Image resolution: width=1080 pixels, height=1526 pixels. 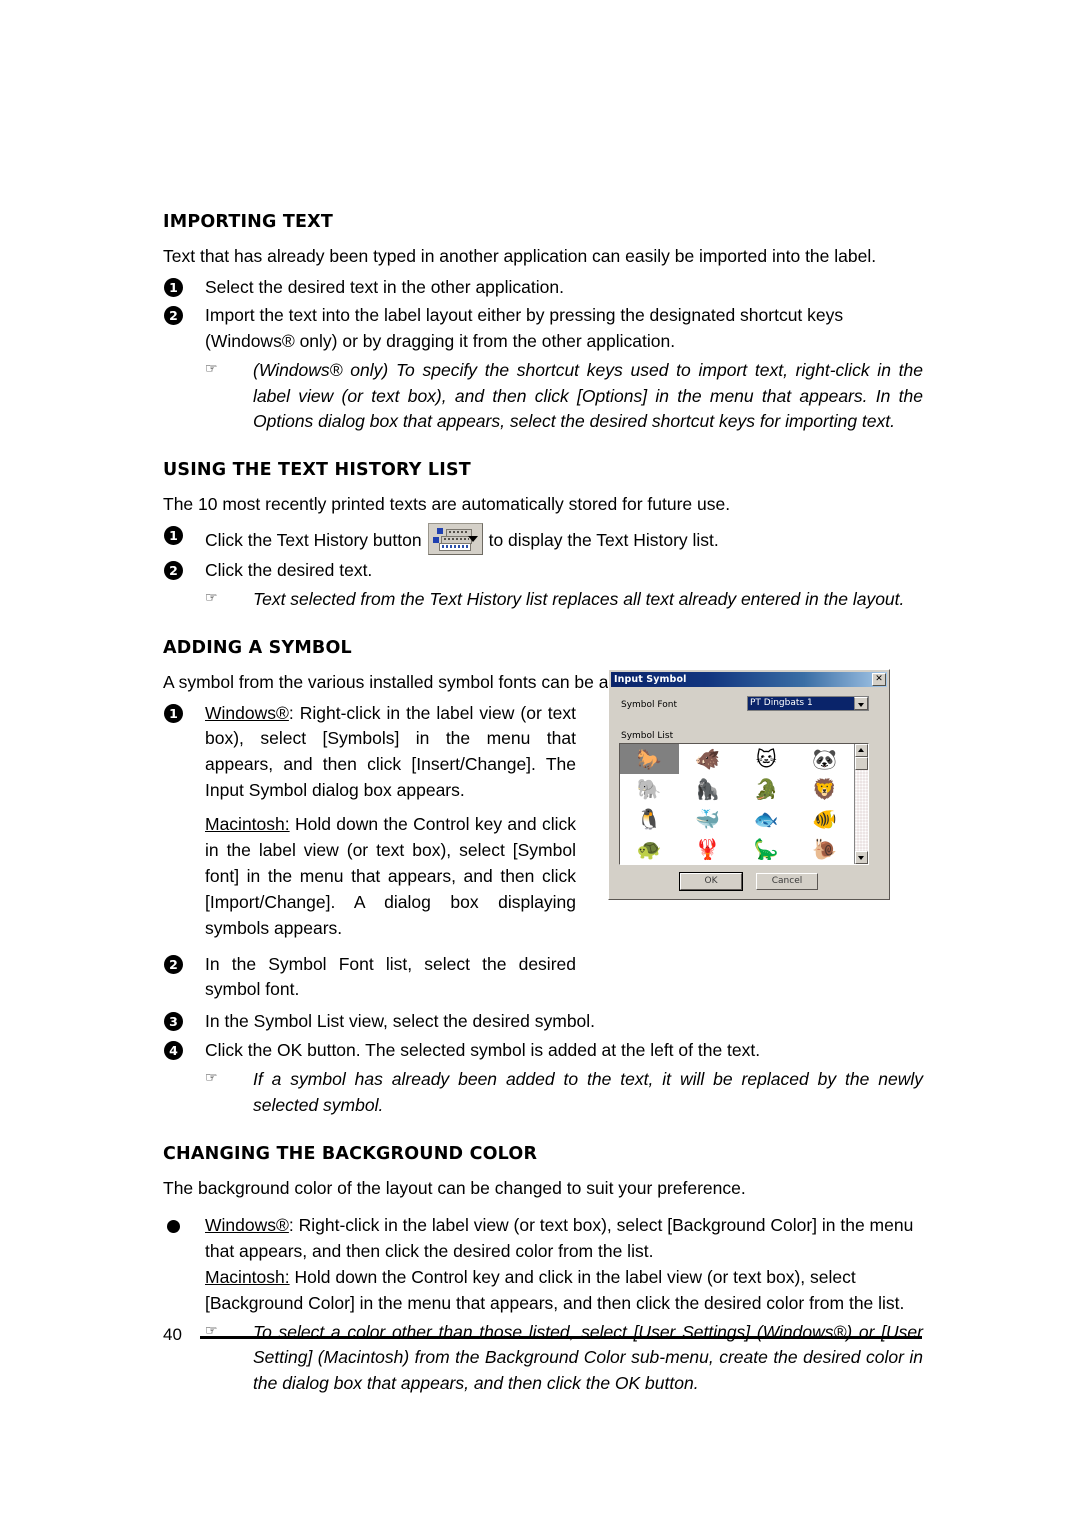 I want to click on symbol-cell: 🐢, so click(x=649, y=849).